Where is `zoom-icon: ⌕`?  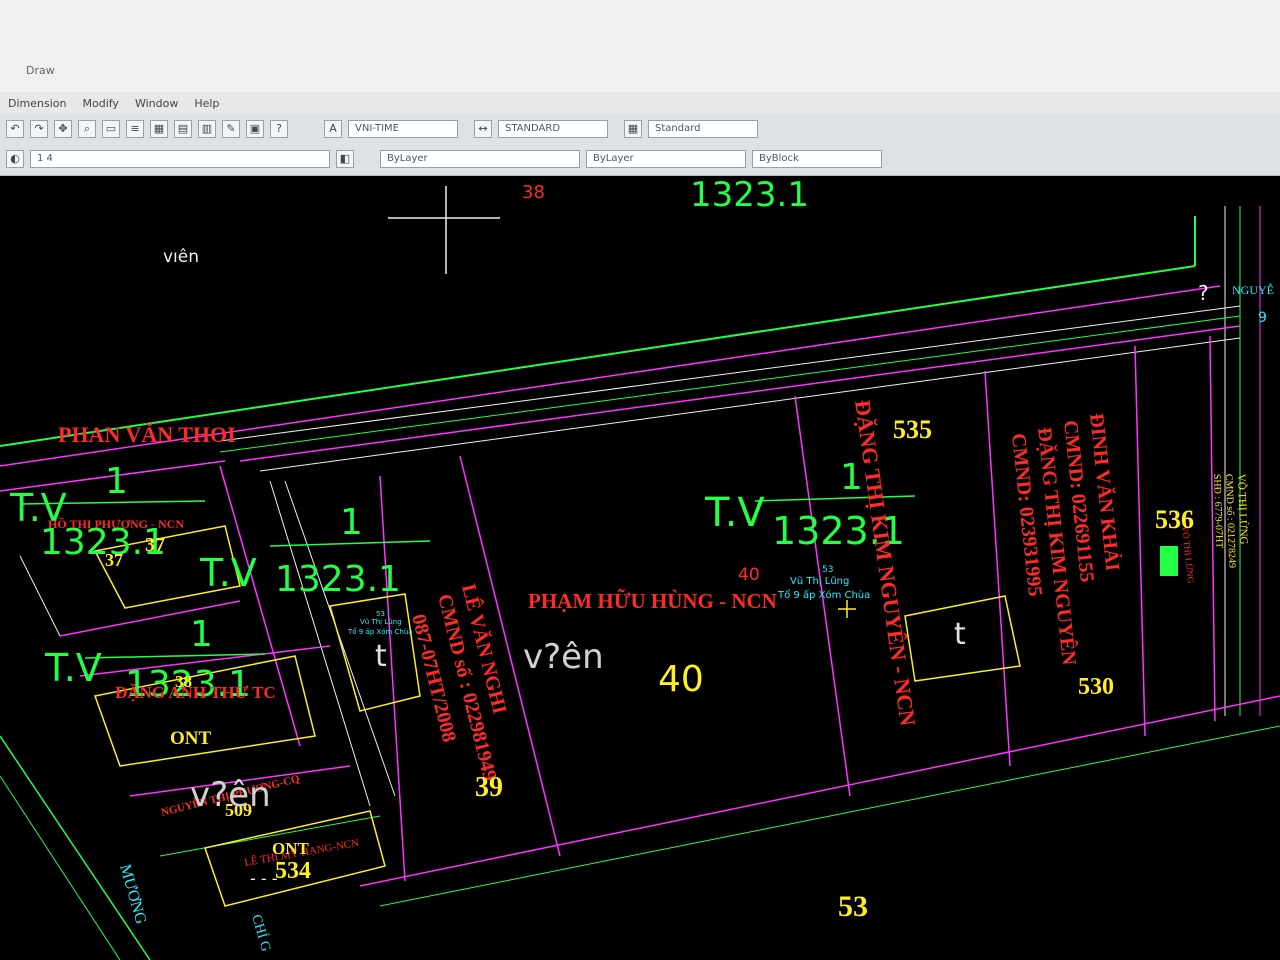 zoom-icon: ⌕ is located at coordinates (87, 129).